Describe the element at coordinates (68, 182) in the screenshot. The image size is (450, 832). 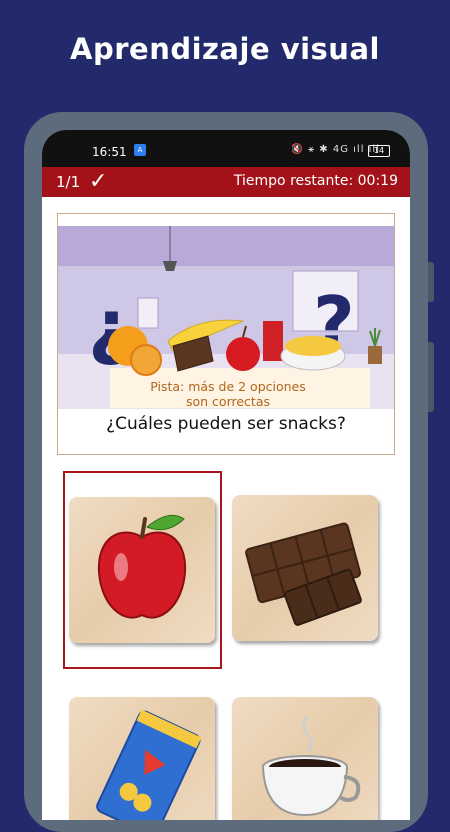
I see `progress-counter: 1/1` at that location.